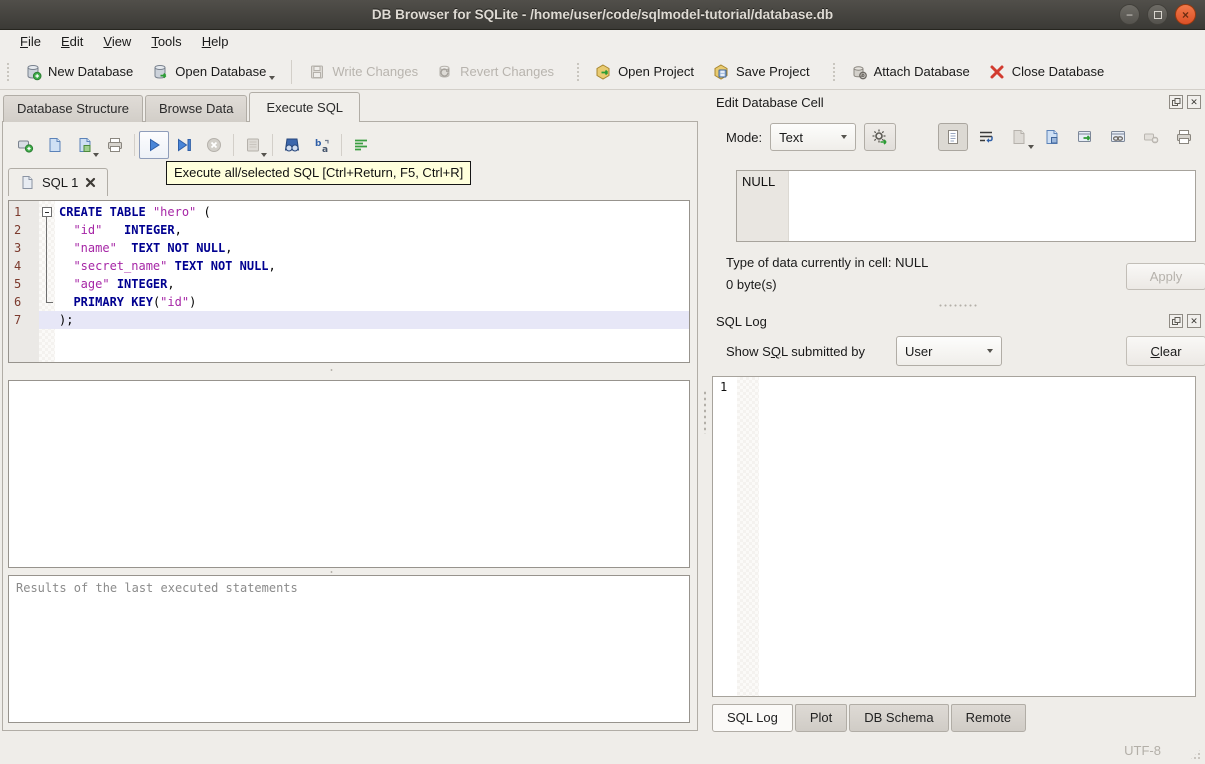 The image size is (1205, 764). I want to click on gear-icon, so click(880, 137).